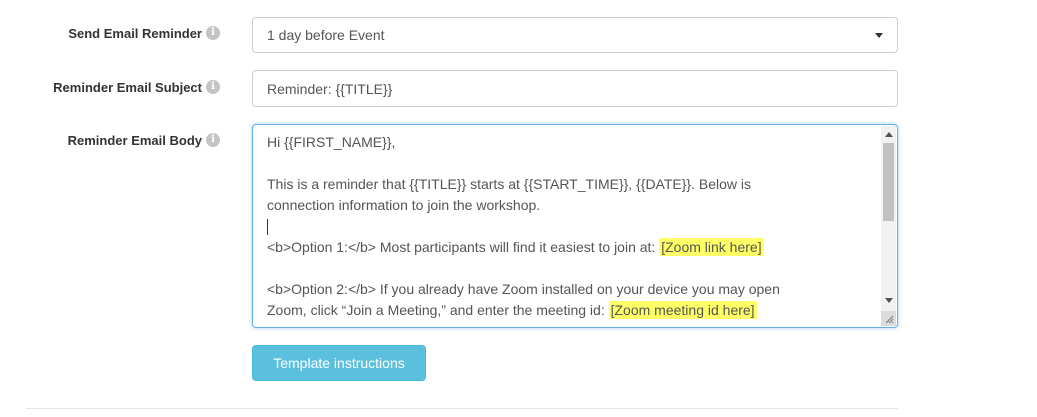 The width and height of the screenshot is (1037, 417). I want to click on reminder-email-subject-label-text: Reminder Email Subject, so click(127, 87).